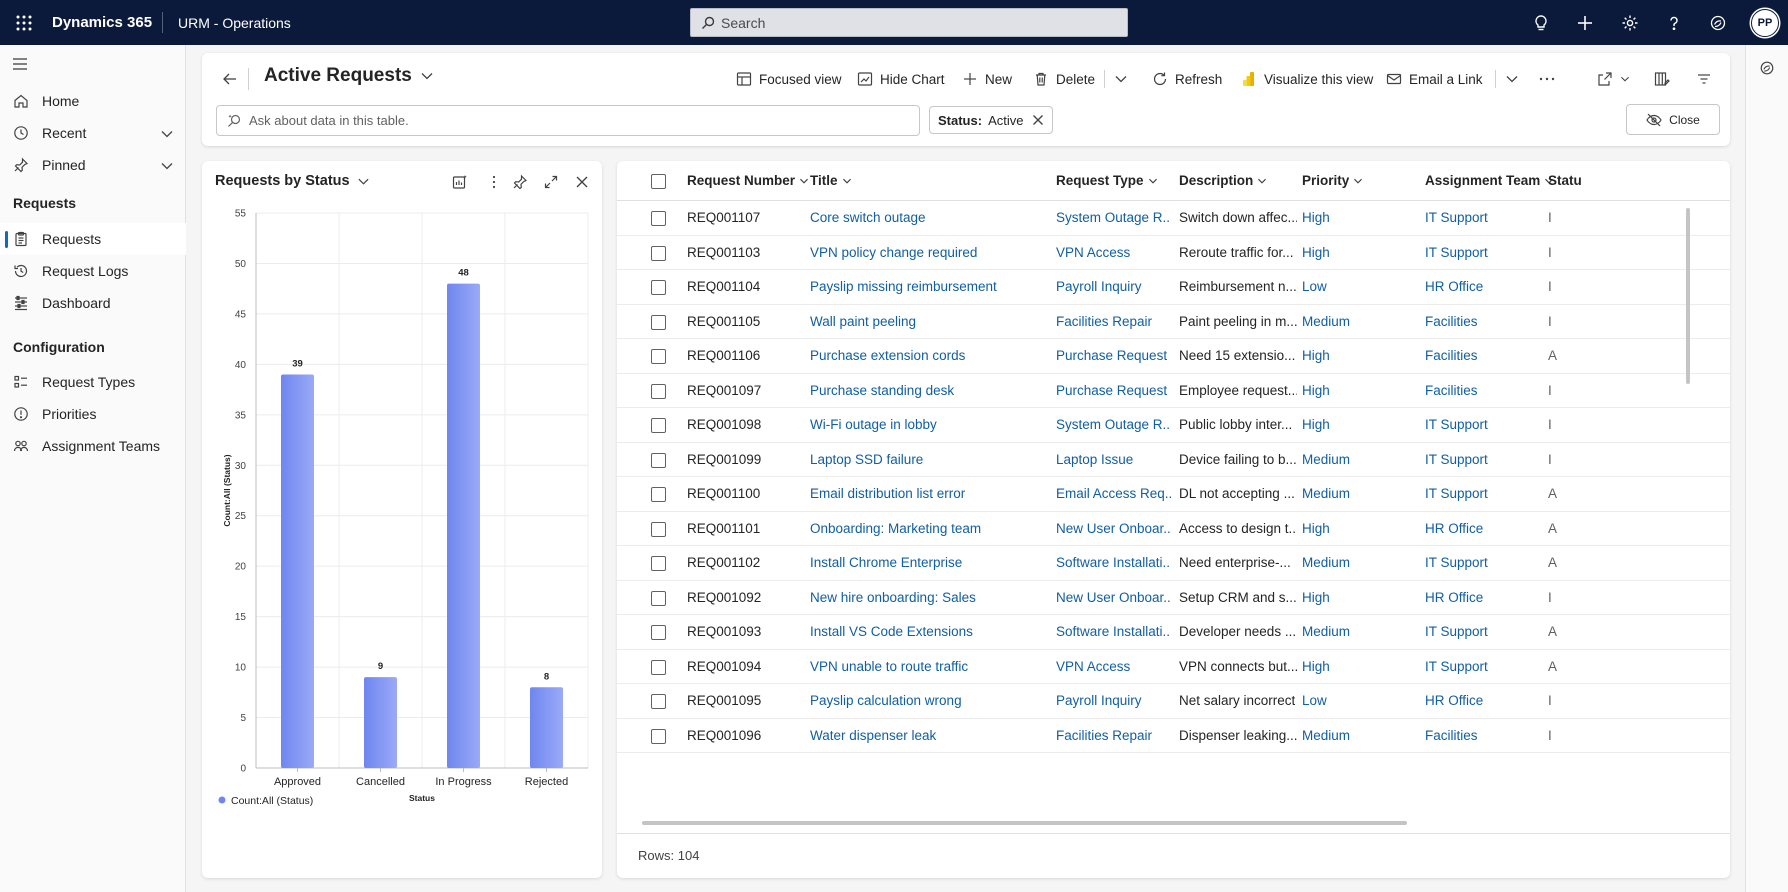 This screenshot has height=892, width=1788. I want to click on gear-icon, so click(1630, 23).